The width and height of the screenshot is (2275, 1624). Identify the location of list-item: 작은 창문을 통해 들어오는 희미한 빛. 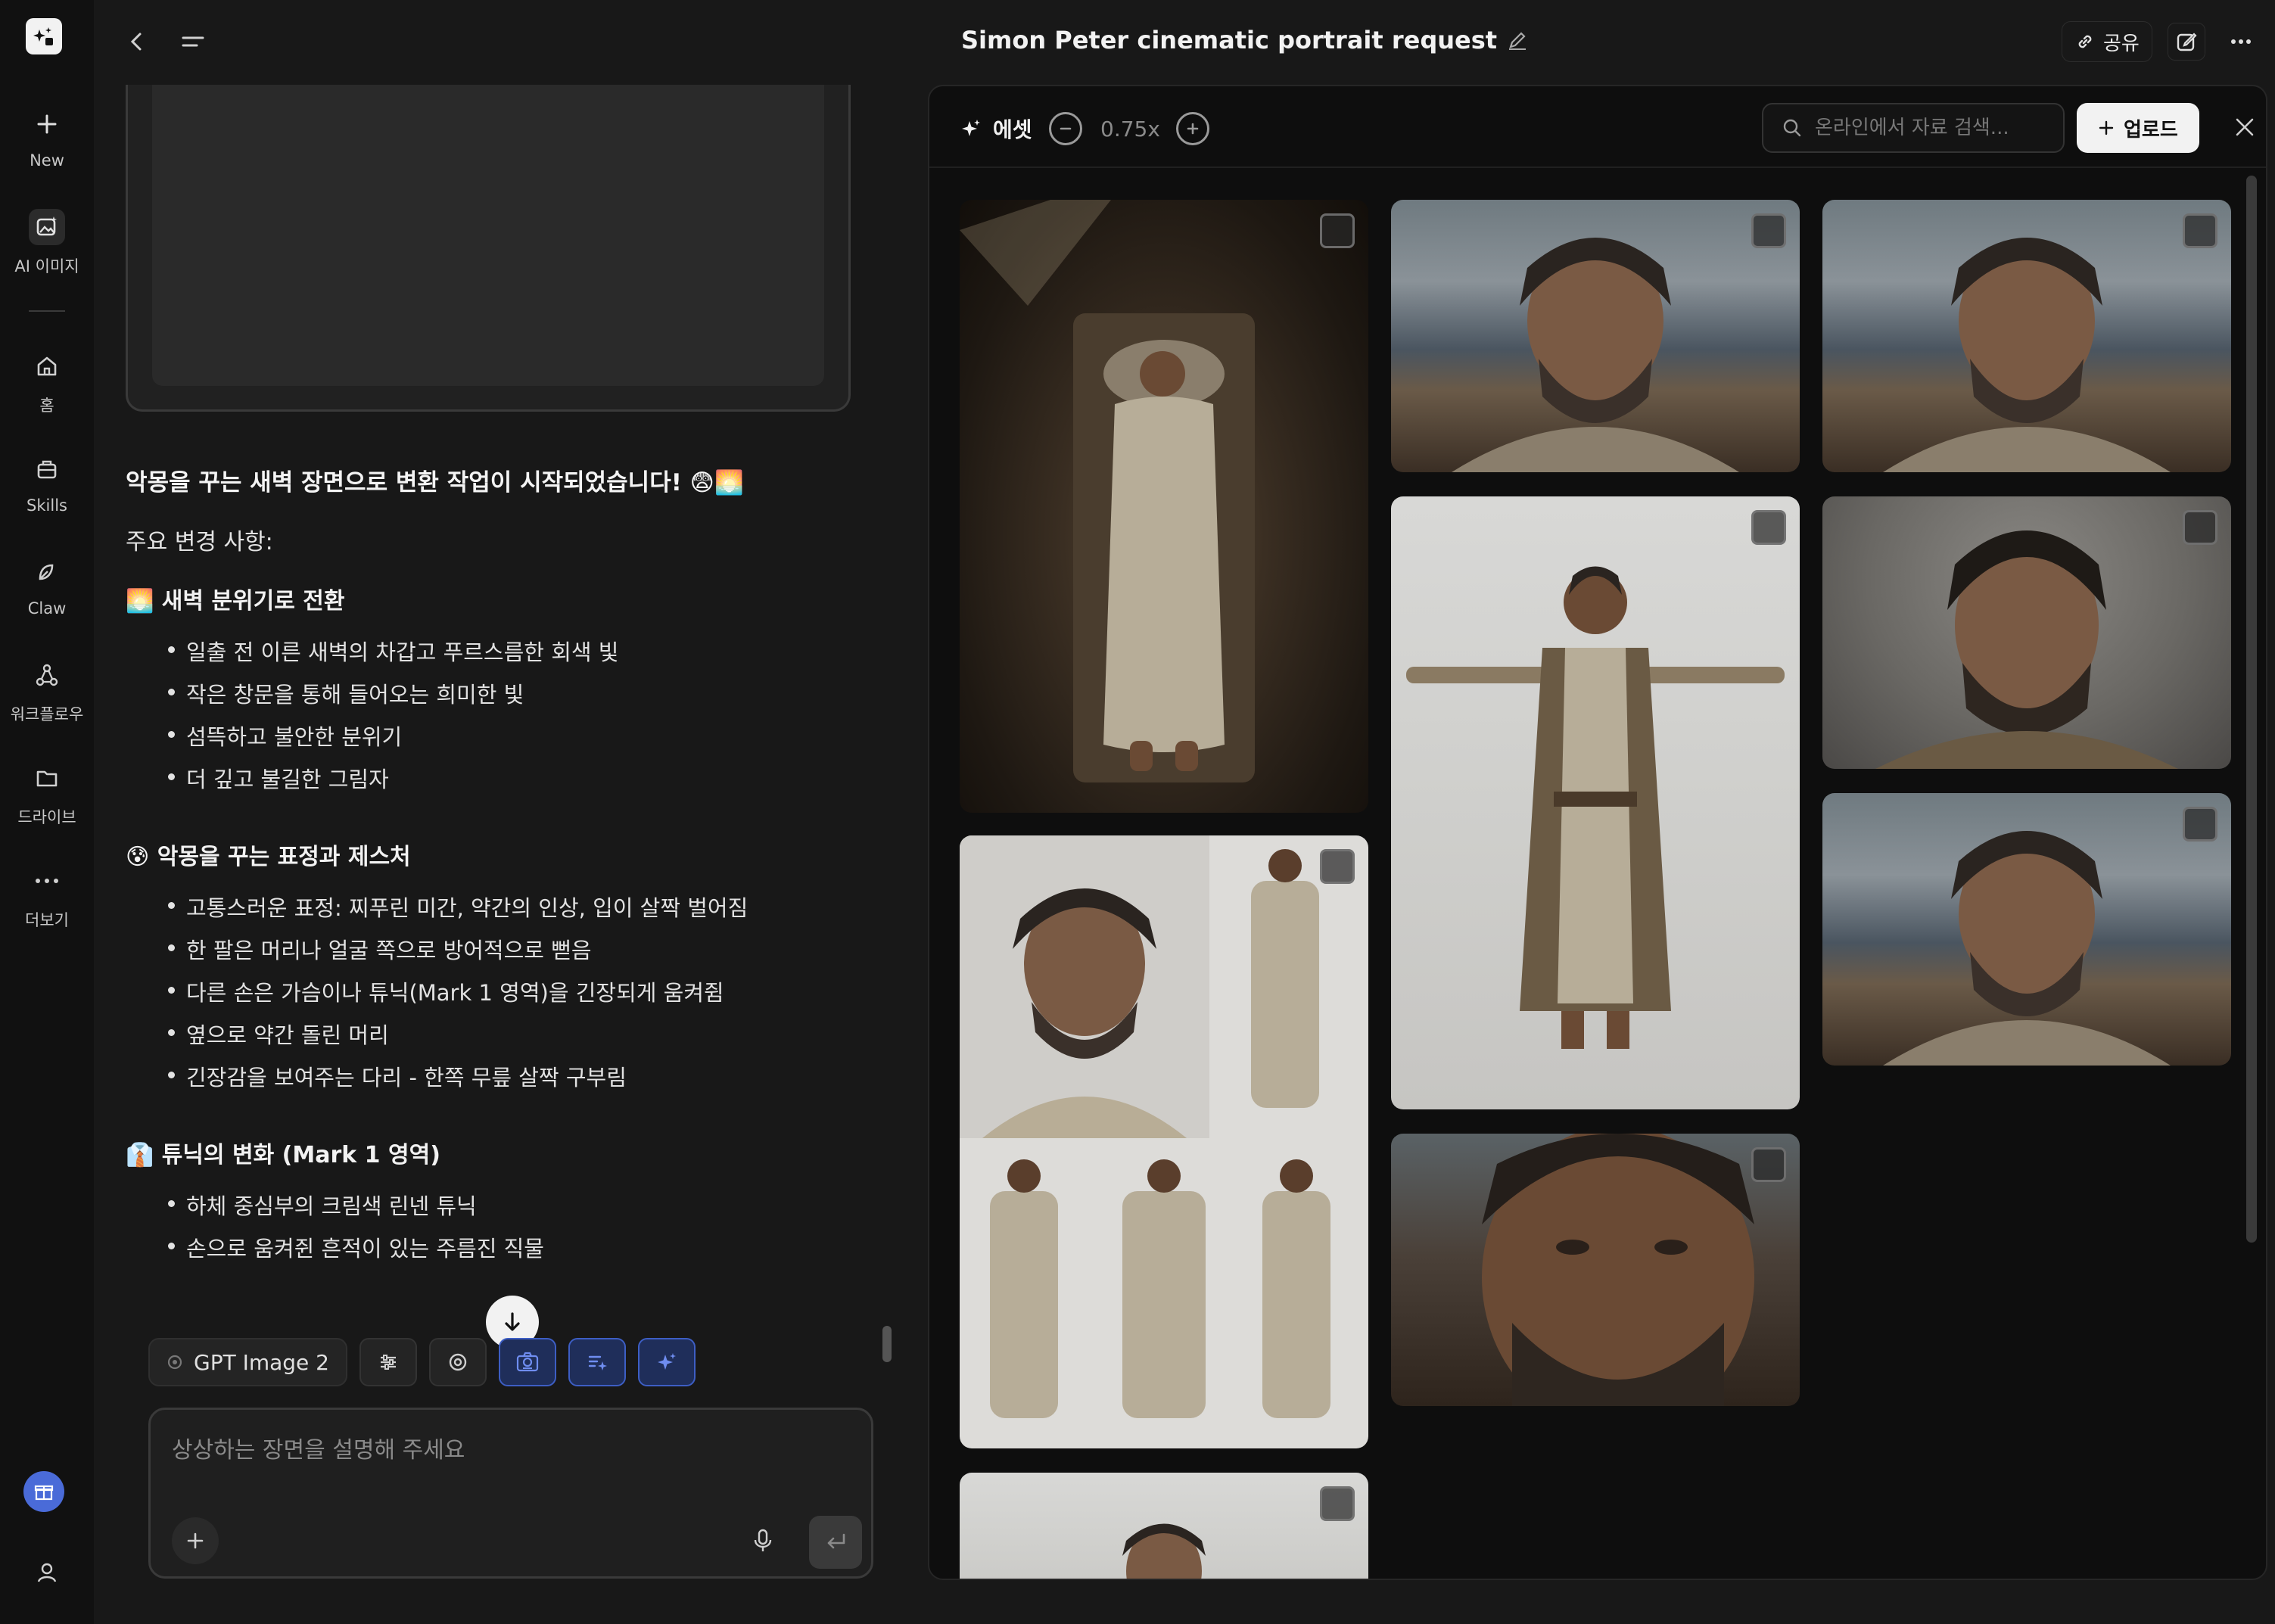
(504, 698).